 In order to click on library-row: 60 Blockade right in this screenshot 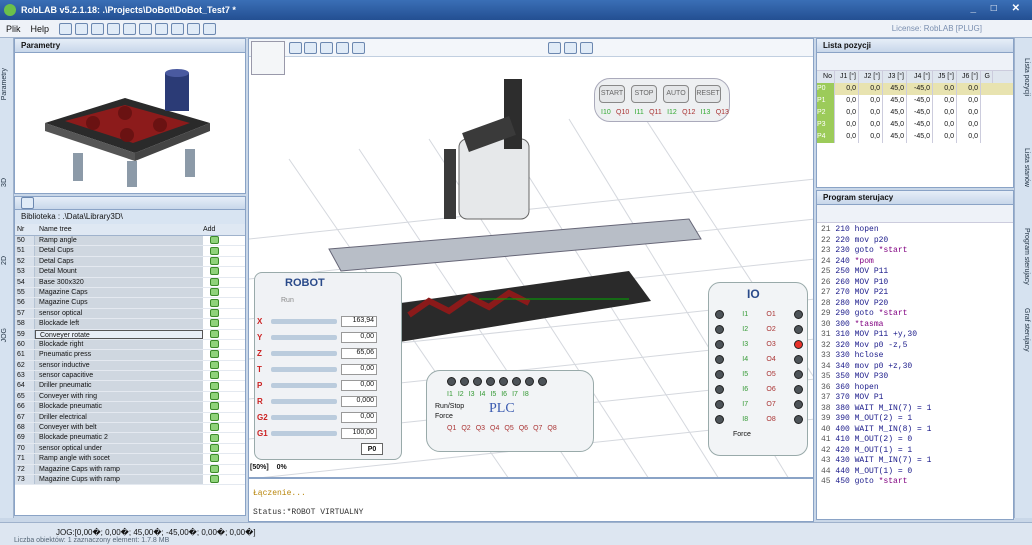, I will do `click(130, 345)`.